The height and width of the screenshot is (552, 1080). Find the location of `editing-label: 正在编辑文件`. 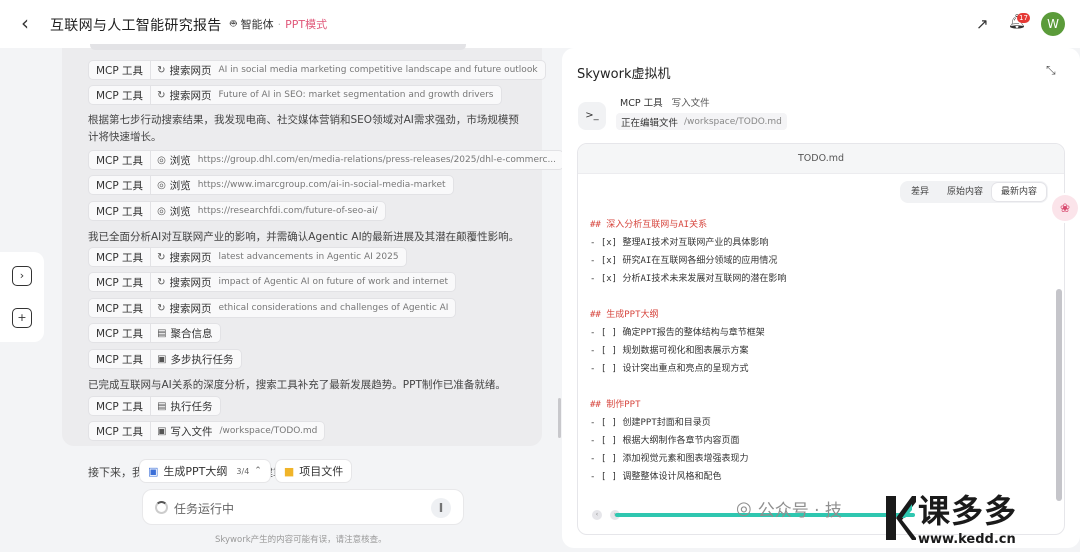

editing-label: 正在编辑文件 is located at coordinates (650, 123).